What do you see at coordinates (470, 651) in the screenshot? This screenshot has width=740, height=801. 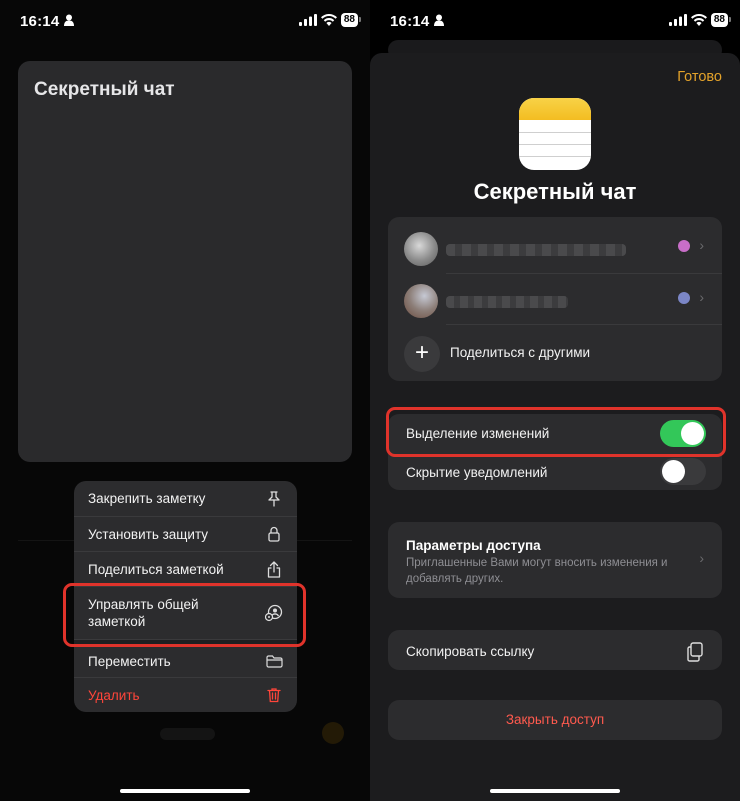 I see `copy-link-label: Скопировать ссылку` at bounding box center [470, 651].